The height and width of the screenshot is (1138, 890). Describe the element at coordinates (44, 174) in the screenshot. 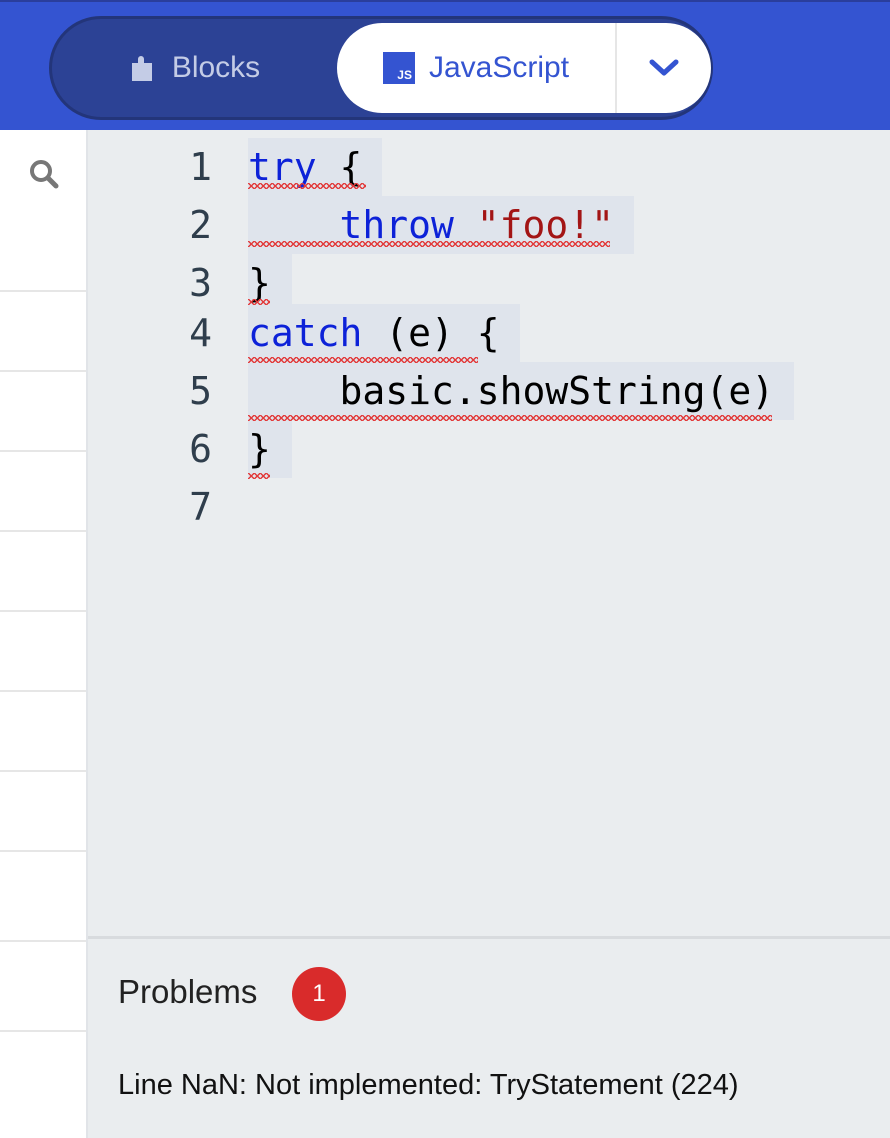

I see `search-icon` at that location.